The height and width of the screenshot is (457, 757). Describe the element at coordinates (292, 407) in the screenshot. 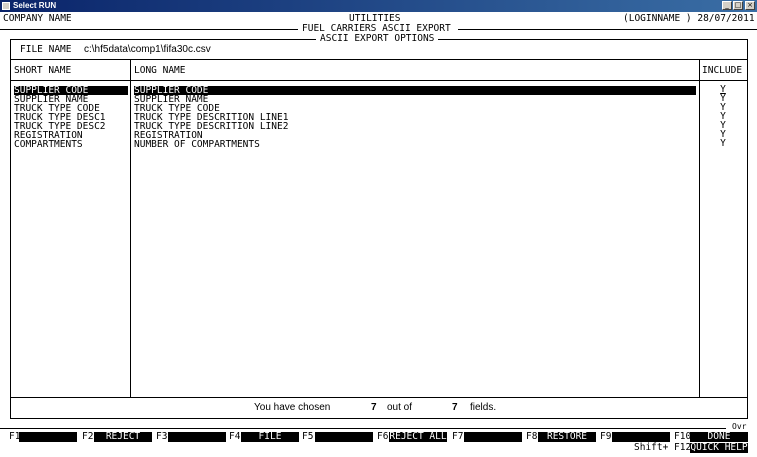

I see `summary-prefix: You have chosen` at that location.